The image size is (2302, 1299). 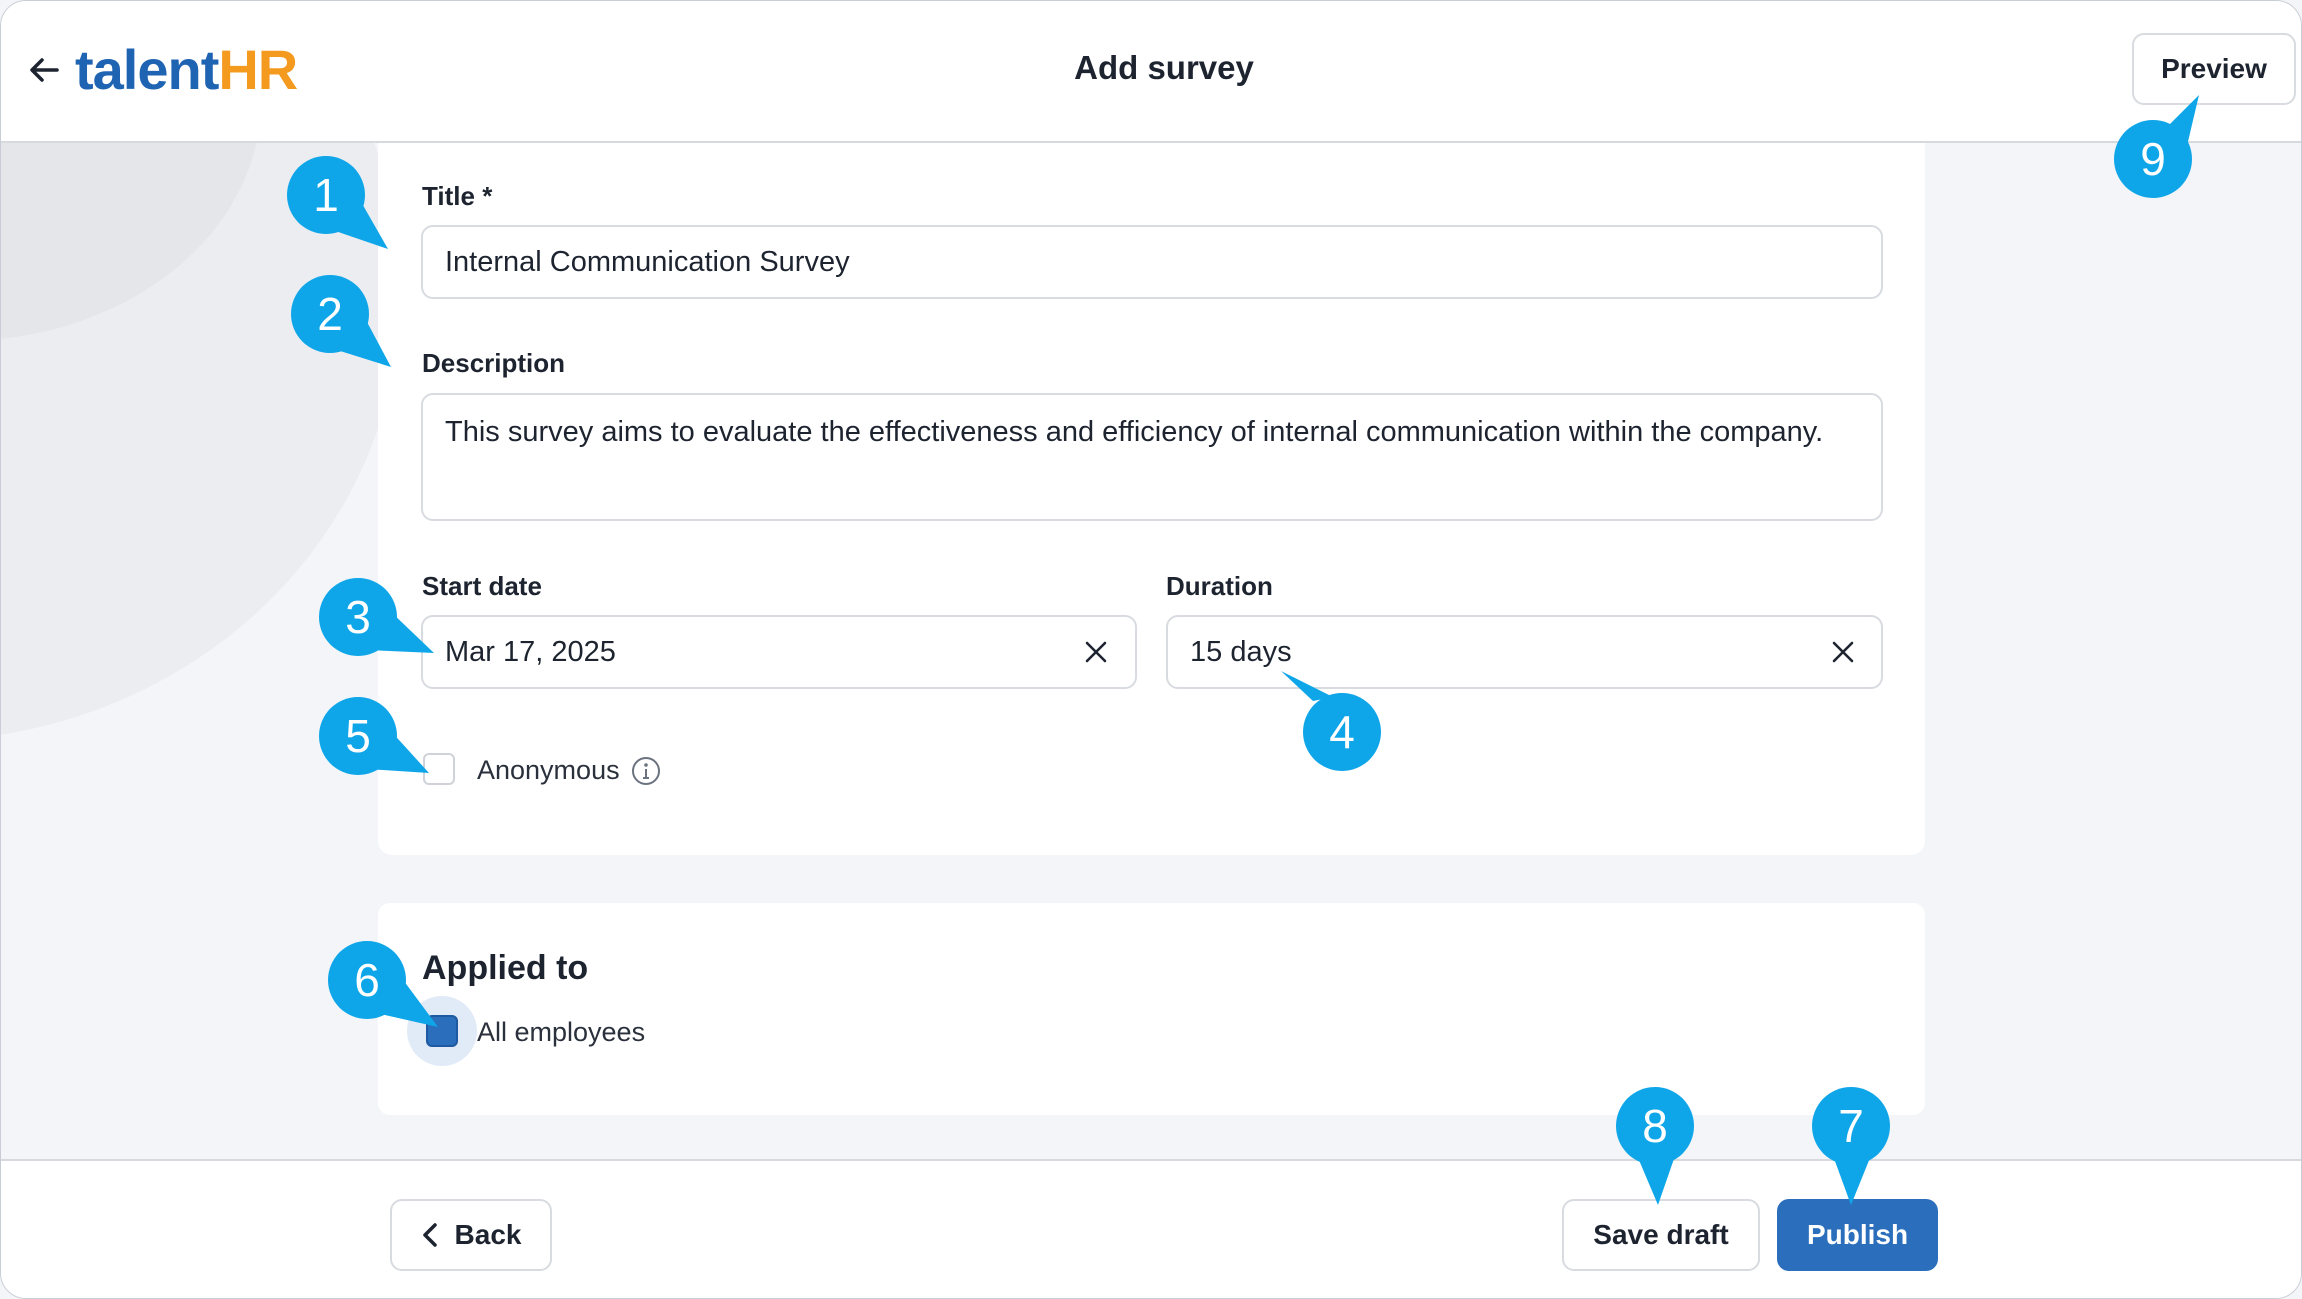 I want to click on bottom-action-bar: Back Save draft Publish, so click(x=1151, y=1228).